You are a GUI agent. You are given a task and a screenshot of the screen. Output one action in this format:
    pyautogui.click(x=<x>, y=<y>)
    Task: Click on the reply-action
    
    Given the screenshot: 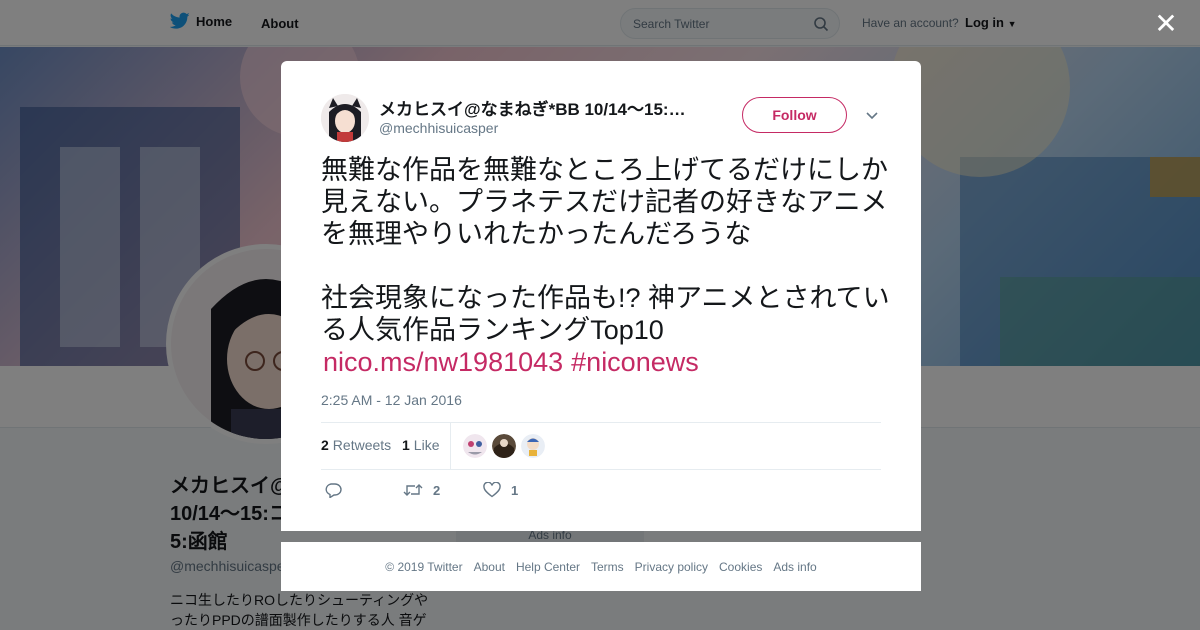 What is the action you would take?
    pyautogui.click(x=333, y=490)
    